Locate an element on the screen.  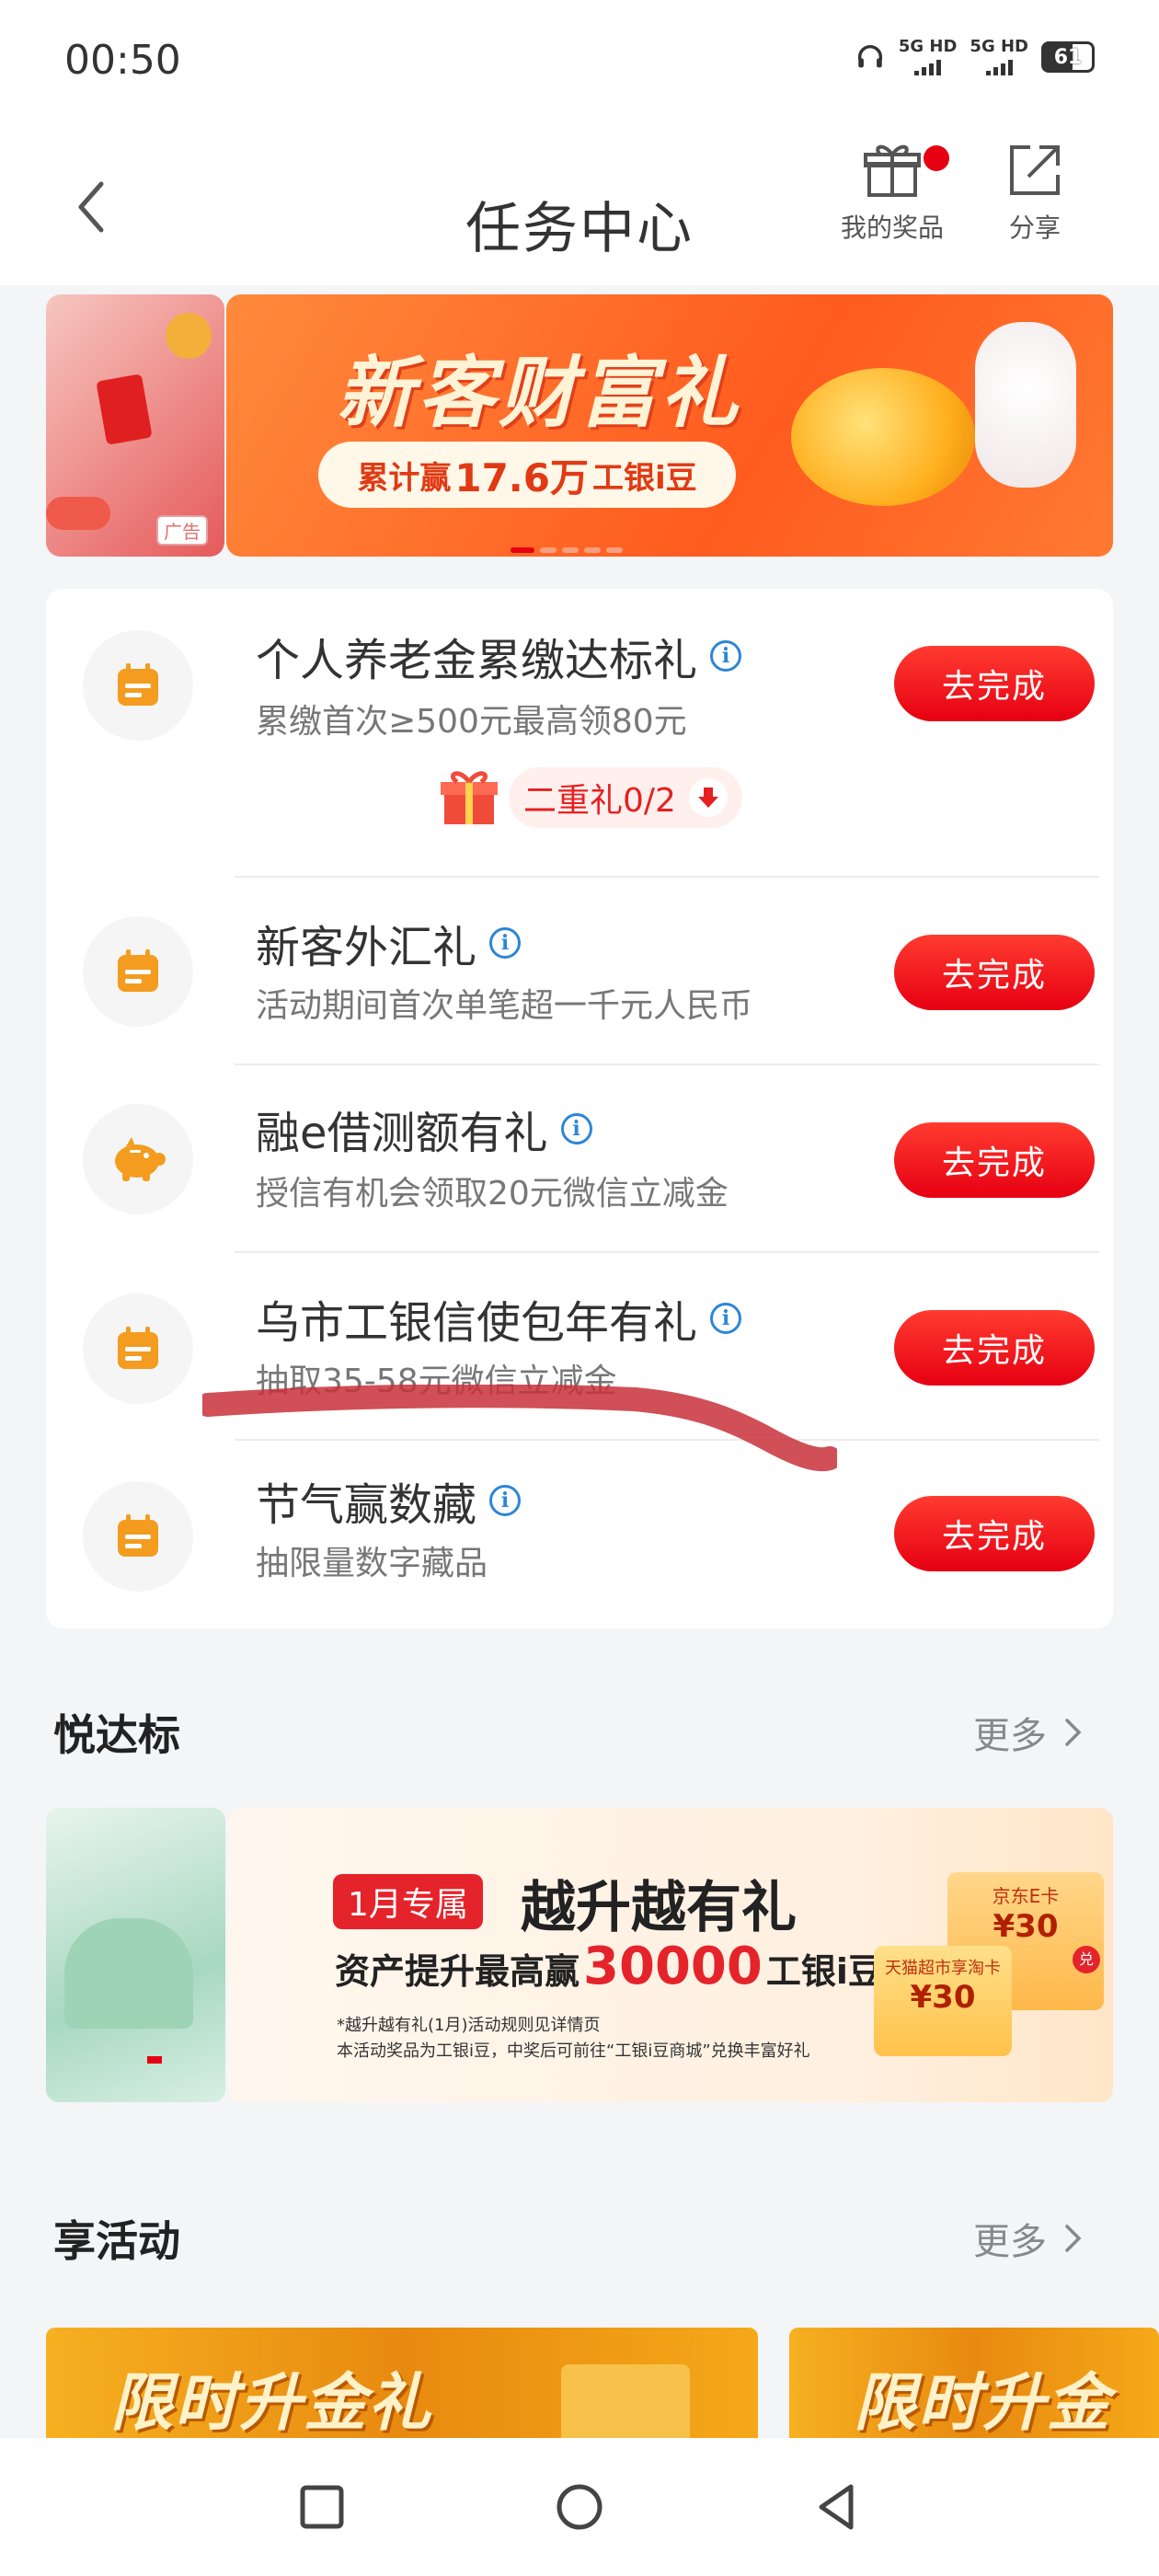
share-label: 分享 is located at coordinates (1034, 228).